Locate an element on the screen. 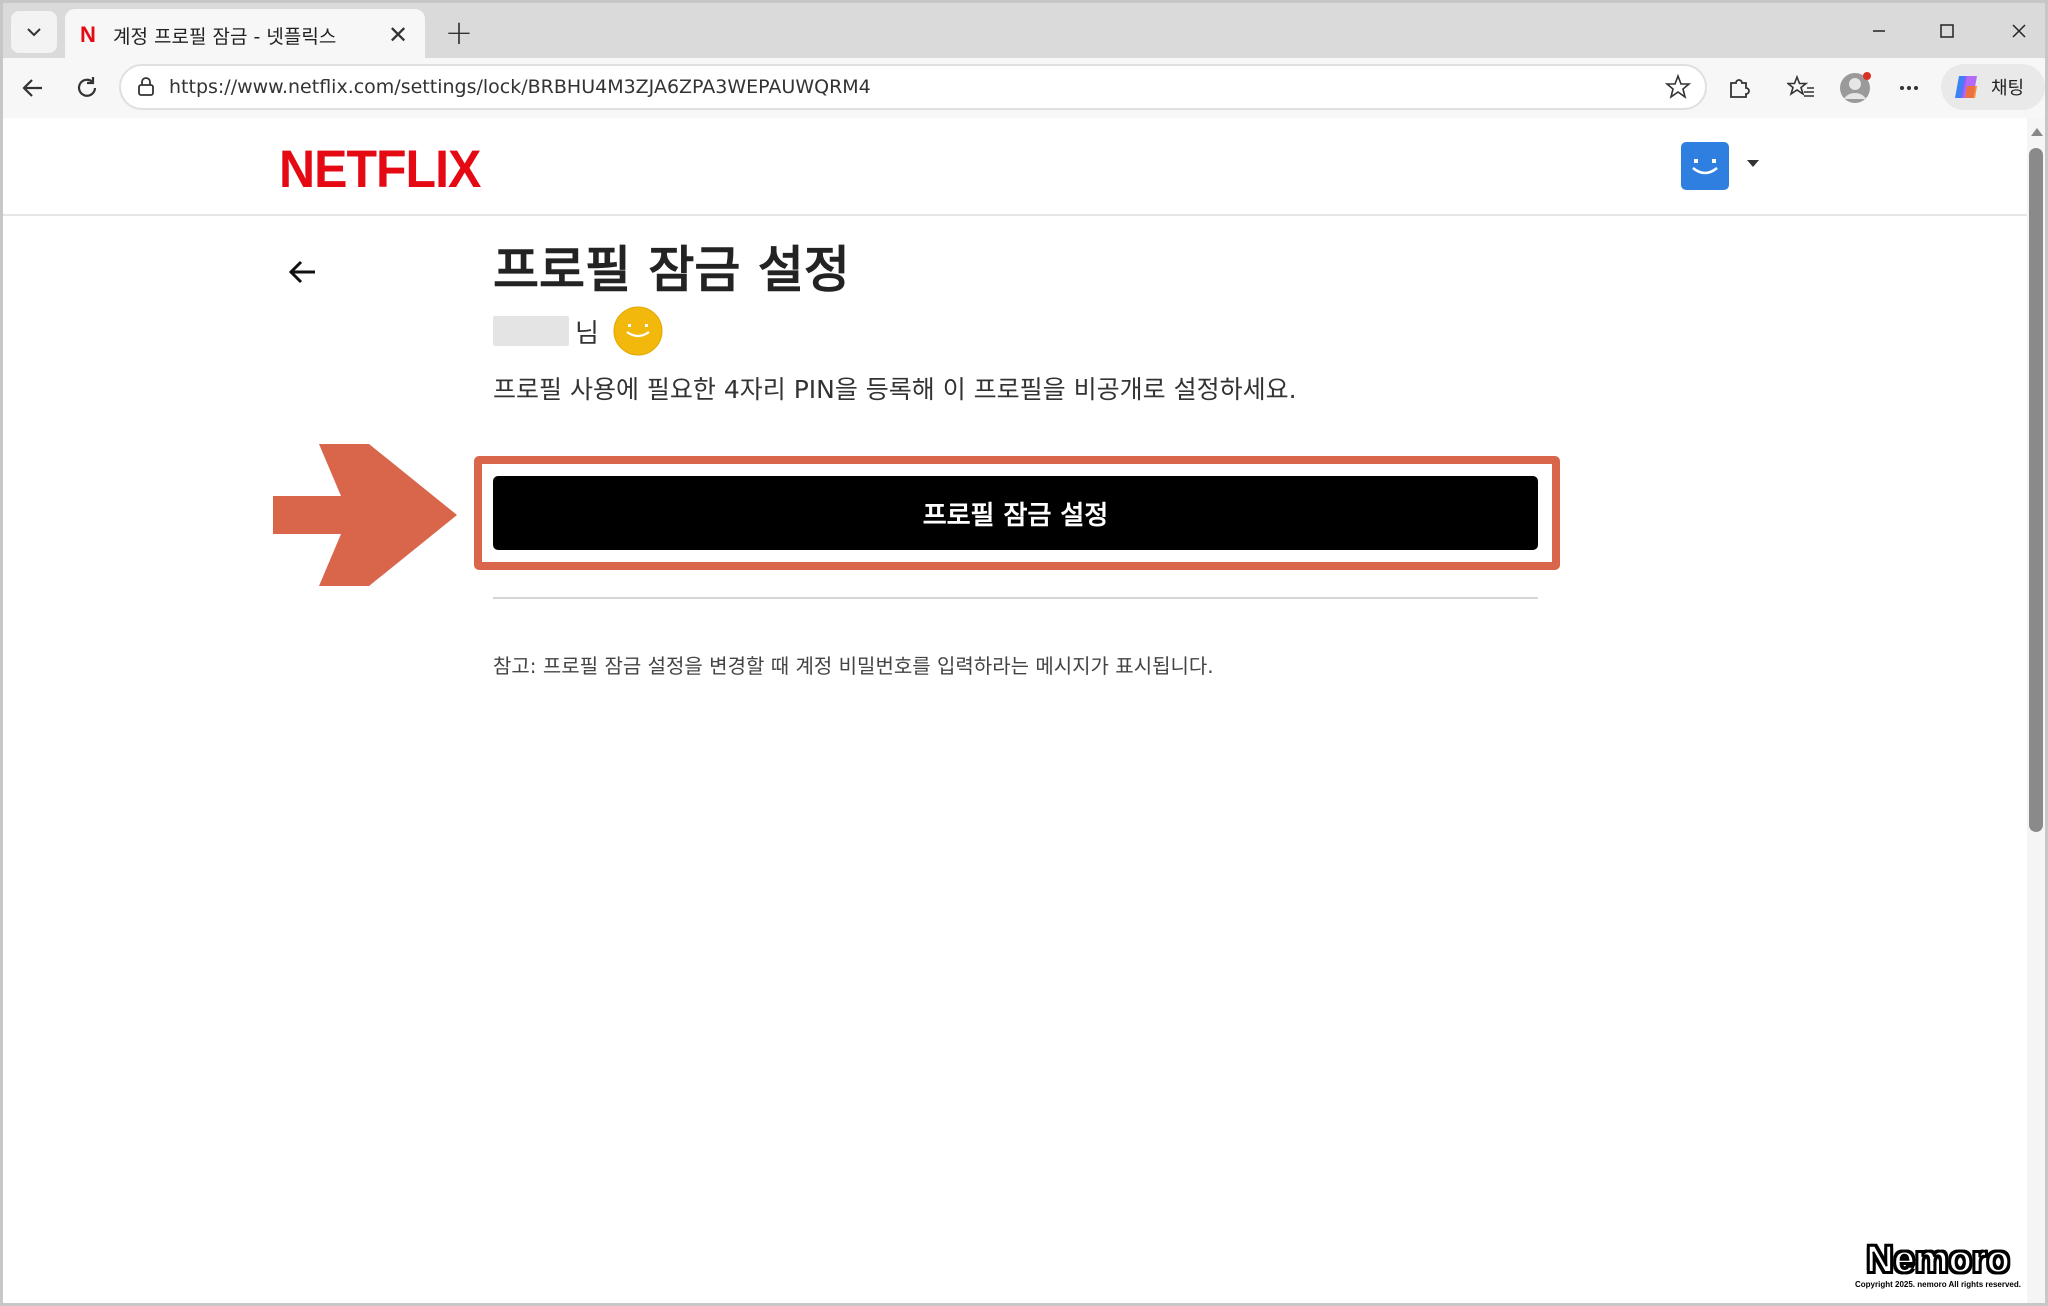  tab-title: 계정 프로필 잠금 - 넷플릭스 is located at coordinates (225, 36).